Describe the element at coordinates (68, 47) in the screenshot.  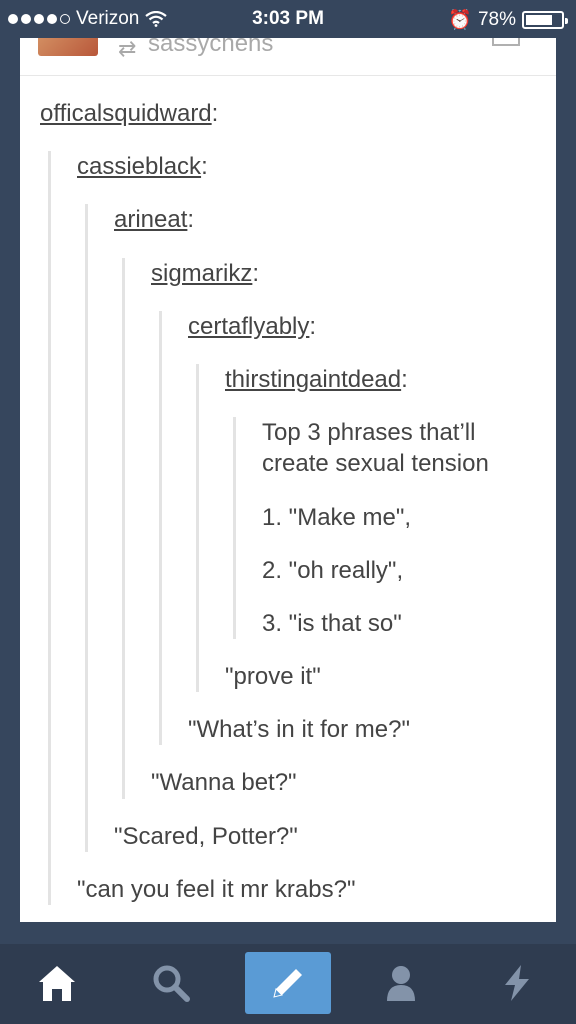
I see `avatar` at that location.